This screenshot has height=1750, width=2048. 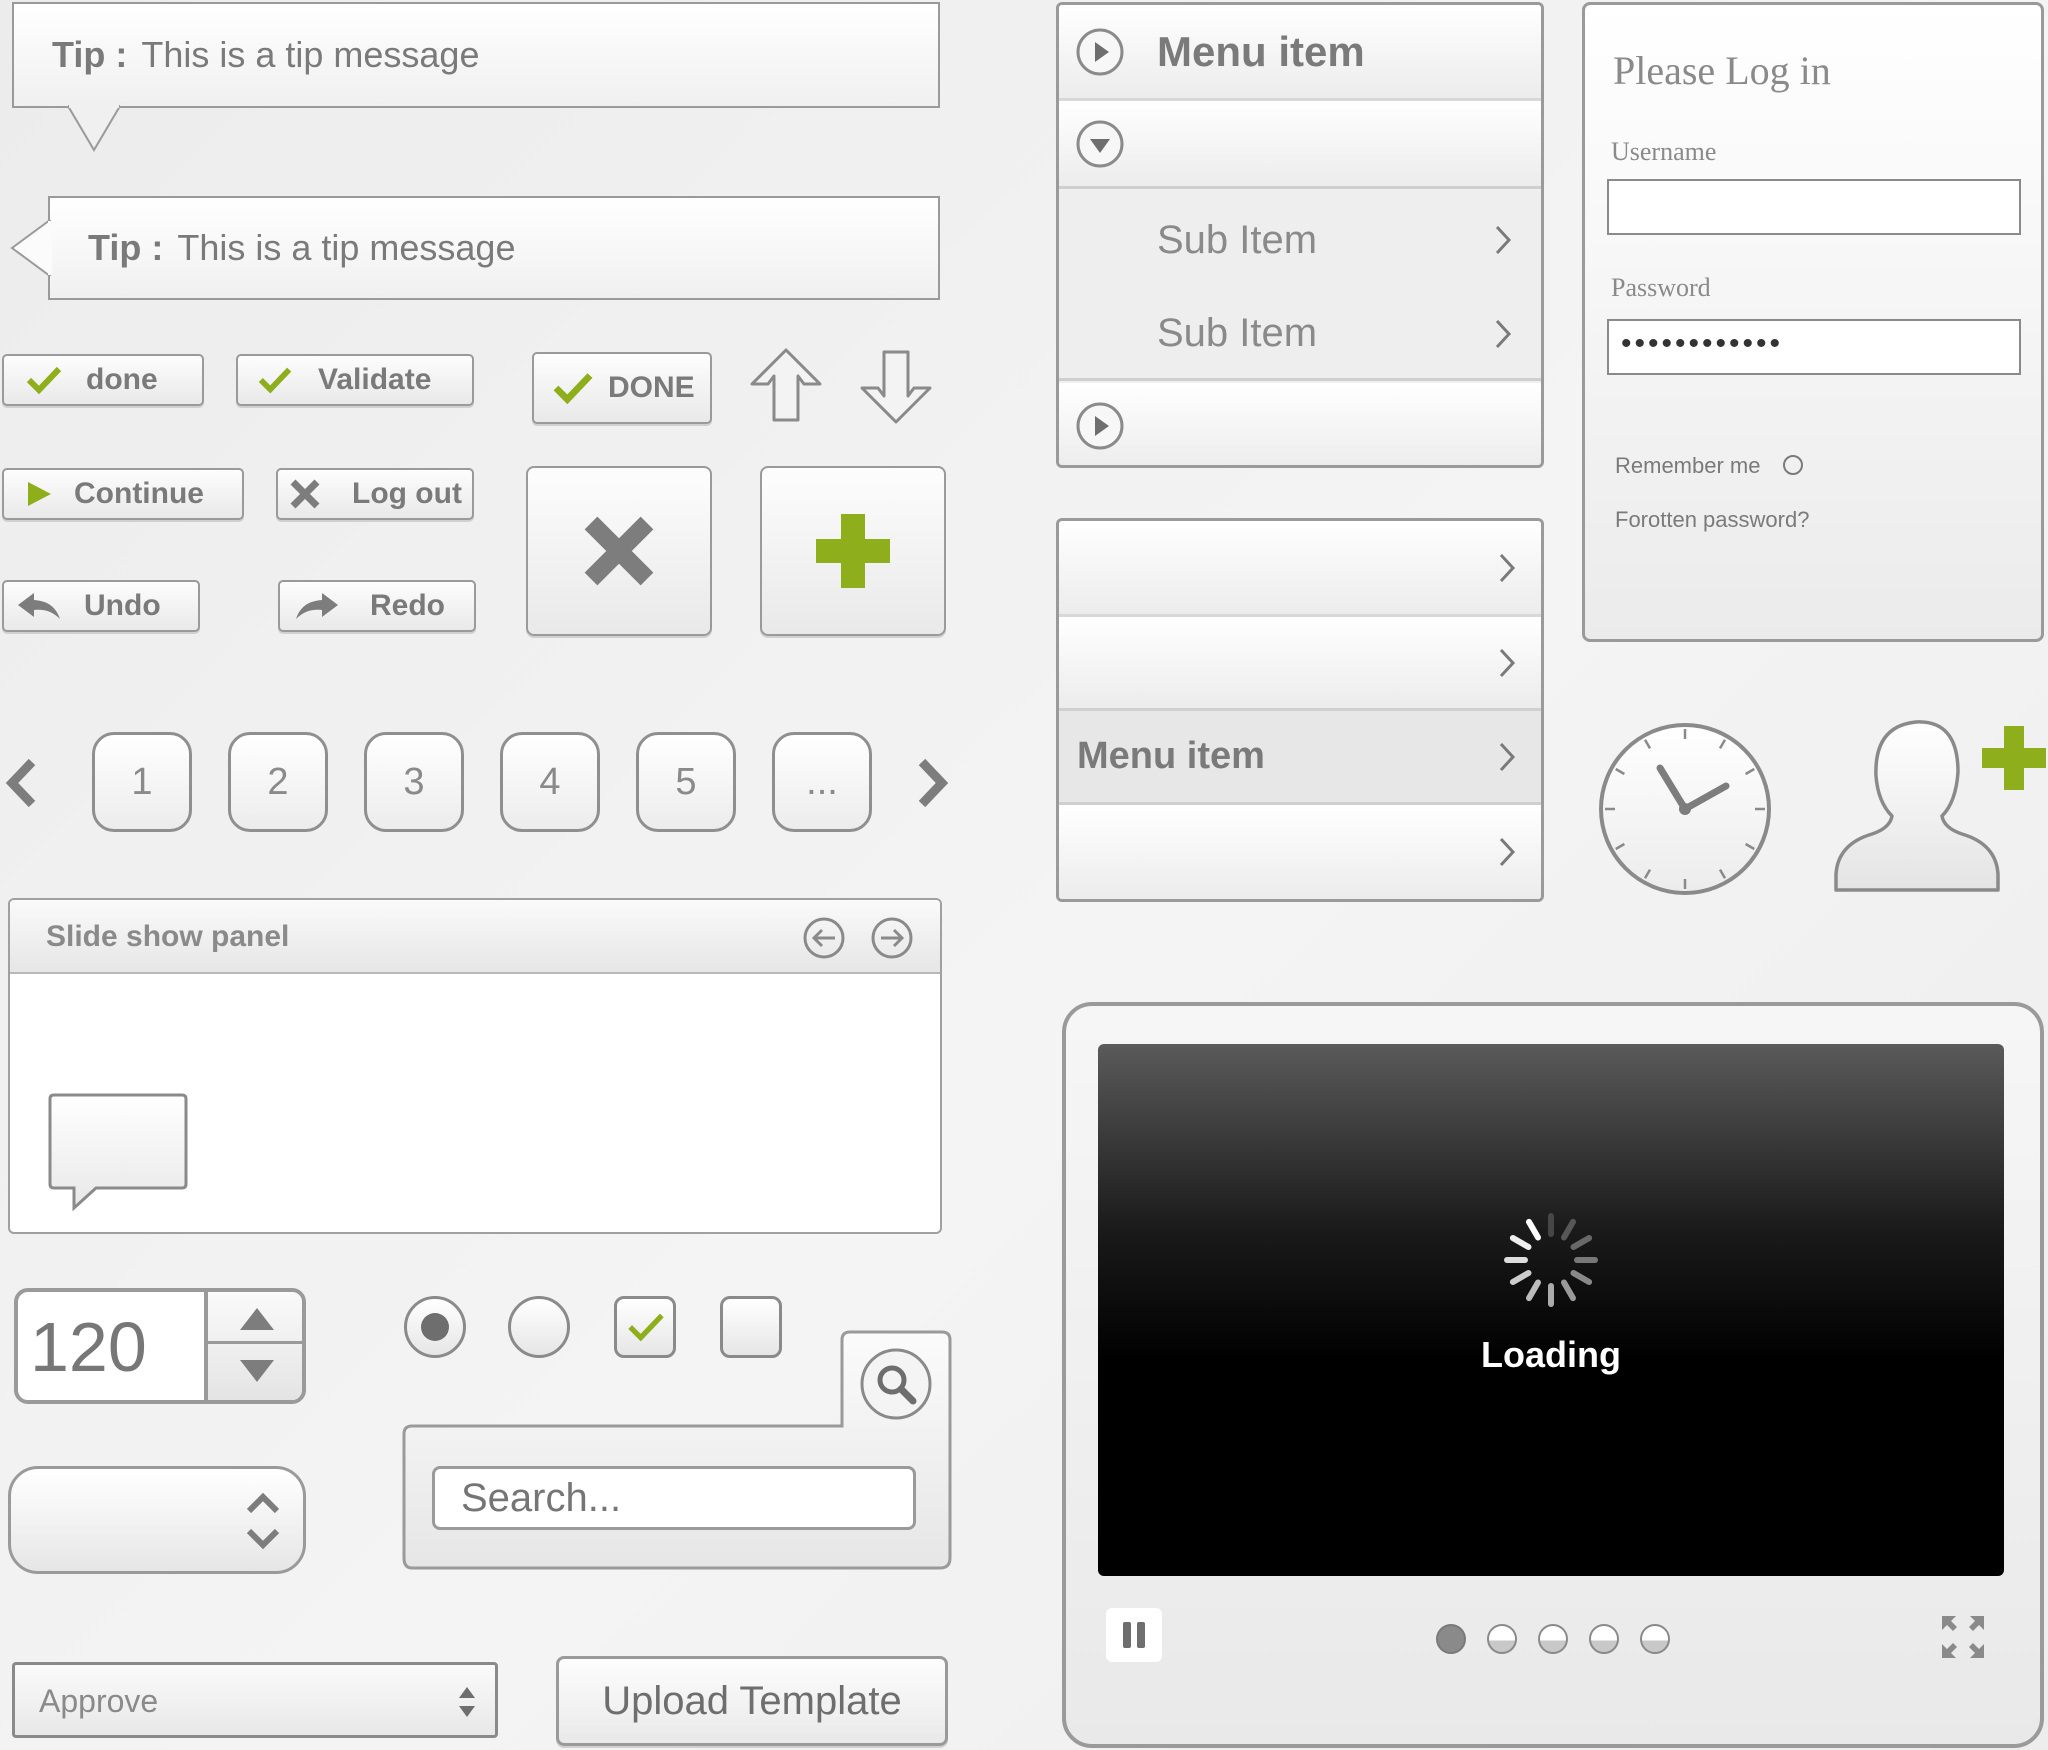 I want to click on upload-template-label: Upload Template, so click(x=752, y=1700).